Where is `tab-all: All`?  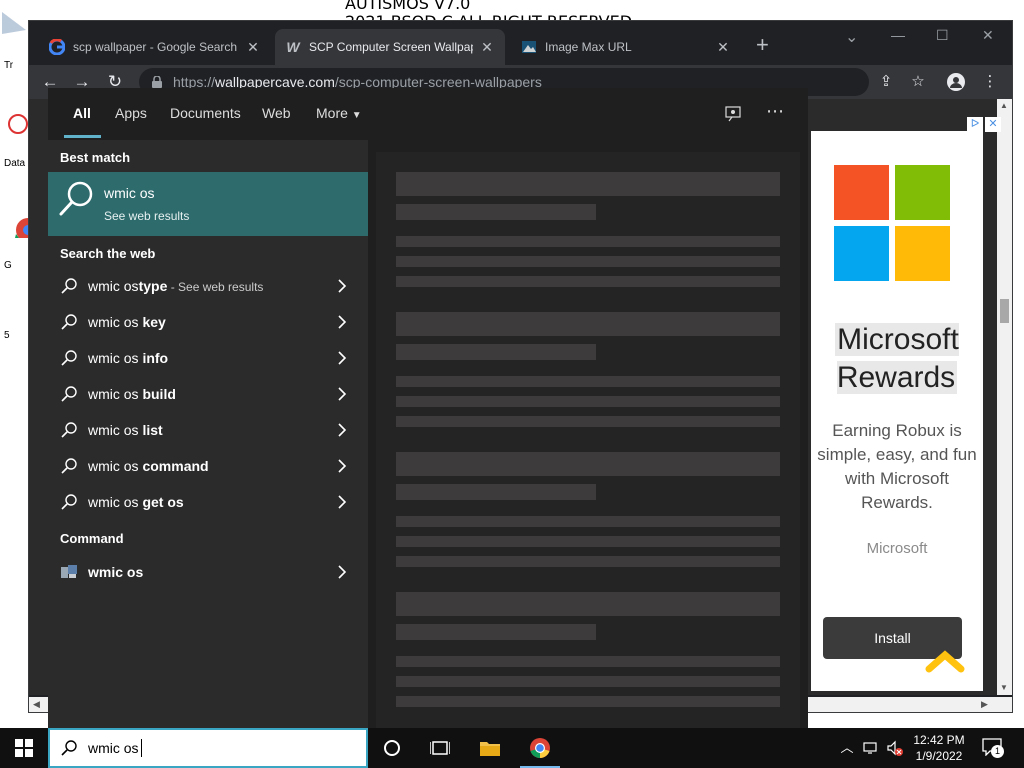 tab-all: All is located at coordinates (82, 113).